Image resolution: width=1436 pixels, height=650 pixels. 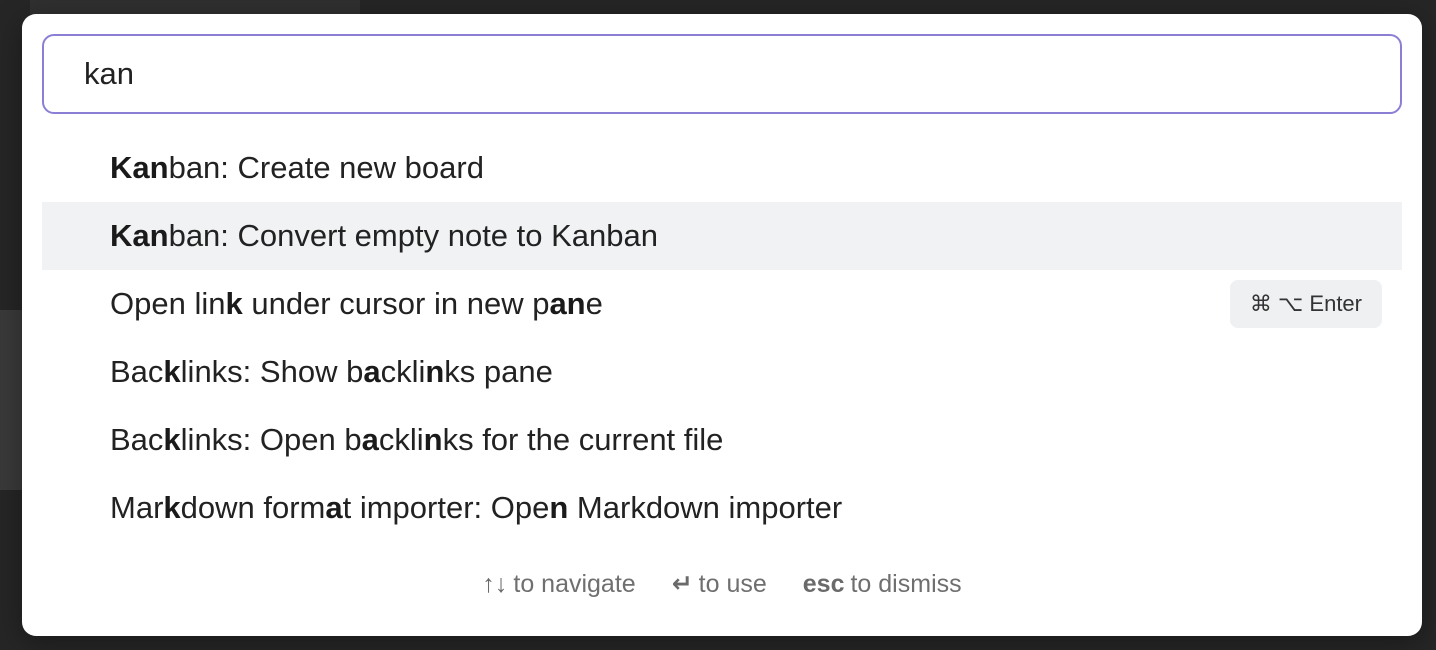 What do you see at coordinates (574, 584) in the screenshot?
I see `instruction-purpose: to navigate` at bounding box center [574, 584].